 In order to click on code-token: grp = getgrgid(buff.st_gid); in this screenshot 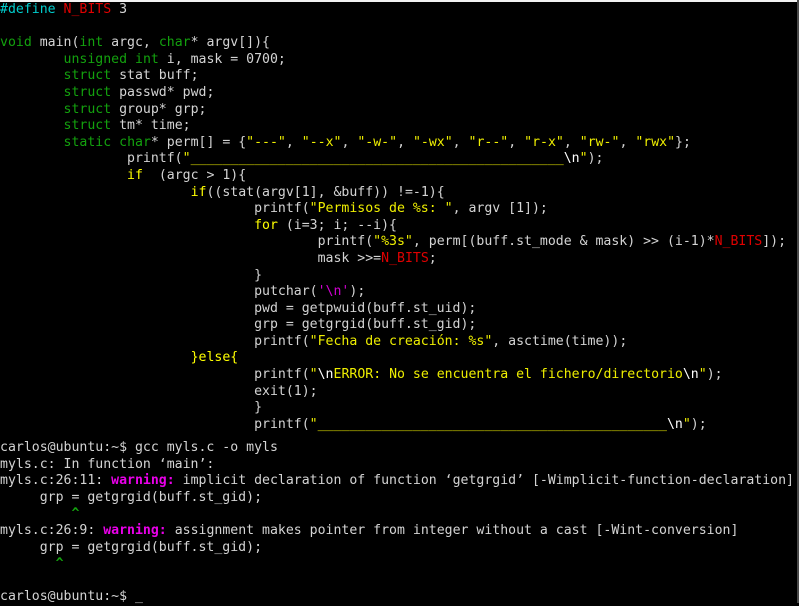, I will do `click(238, 325)`.